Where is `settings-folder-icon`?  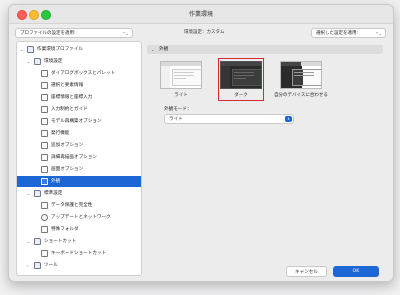
settings-folder-icon is located at coordinates (37, 61).